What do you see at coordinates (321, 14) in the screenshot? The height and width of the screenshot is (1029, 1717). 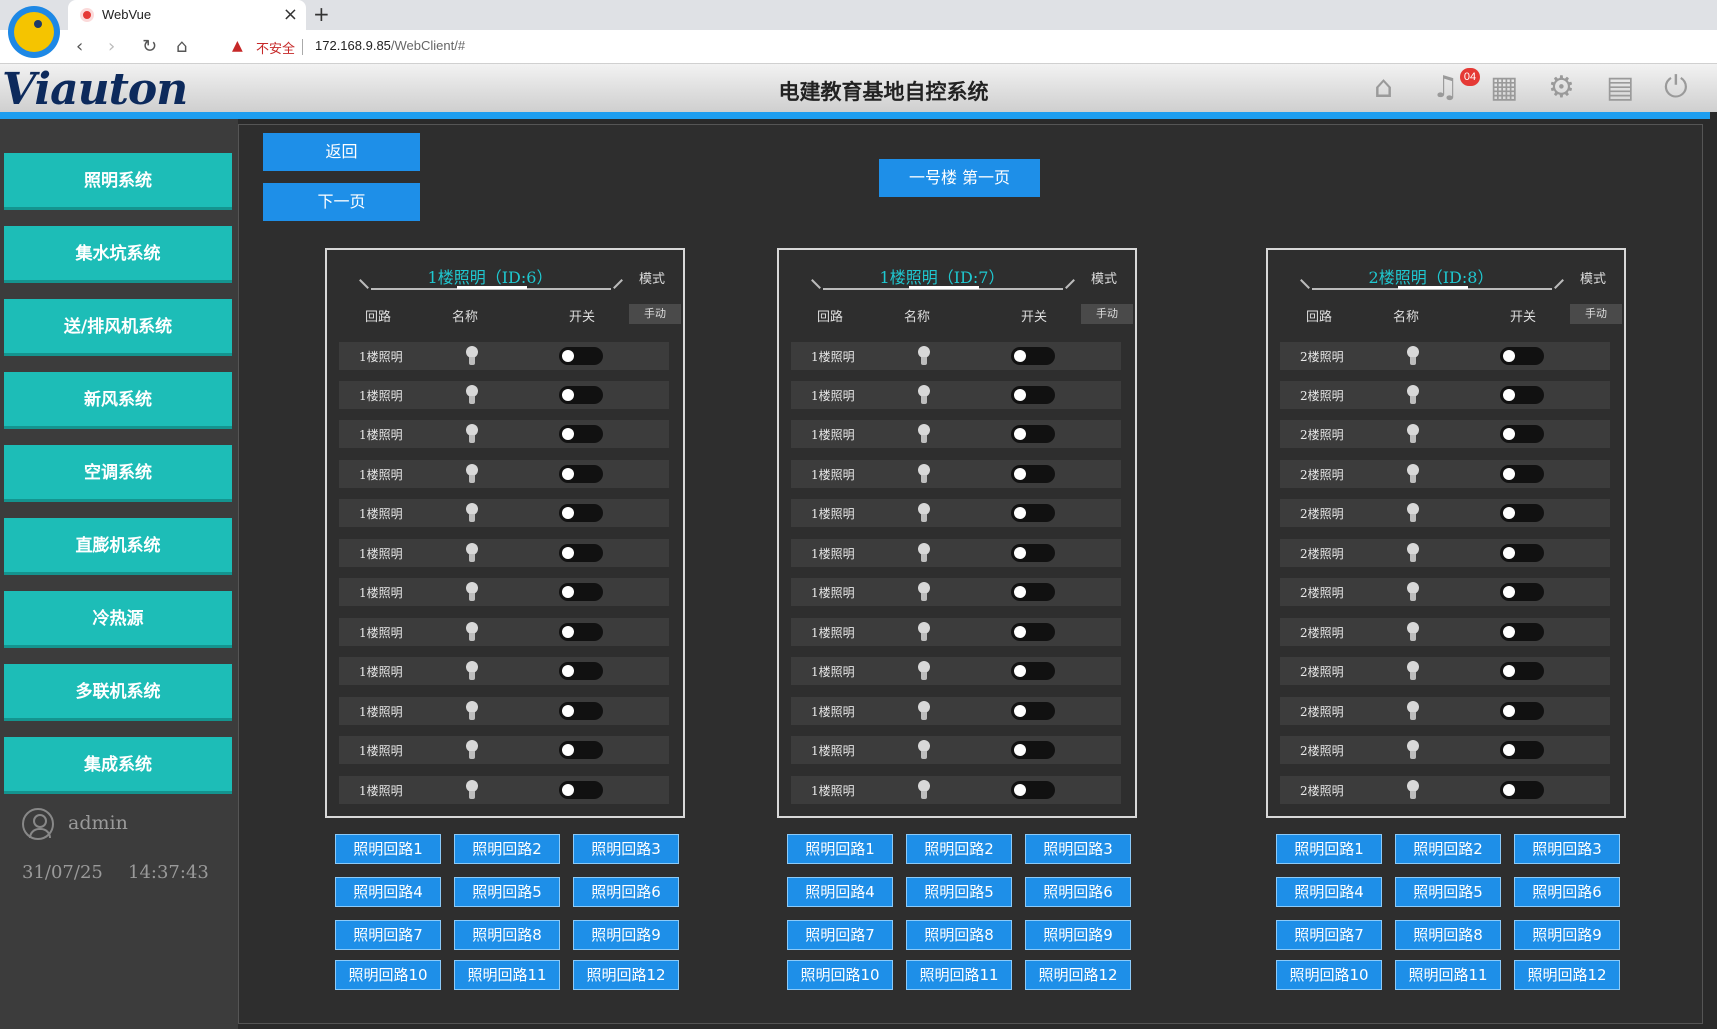 I see `new-tab-icon: +` at bounding box center [321, 14].